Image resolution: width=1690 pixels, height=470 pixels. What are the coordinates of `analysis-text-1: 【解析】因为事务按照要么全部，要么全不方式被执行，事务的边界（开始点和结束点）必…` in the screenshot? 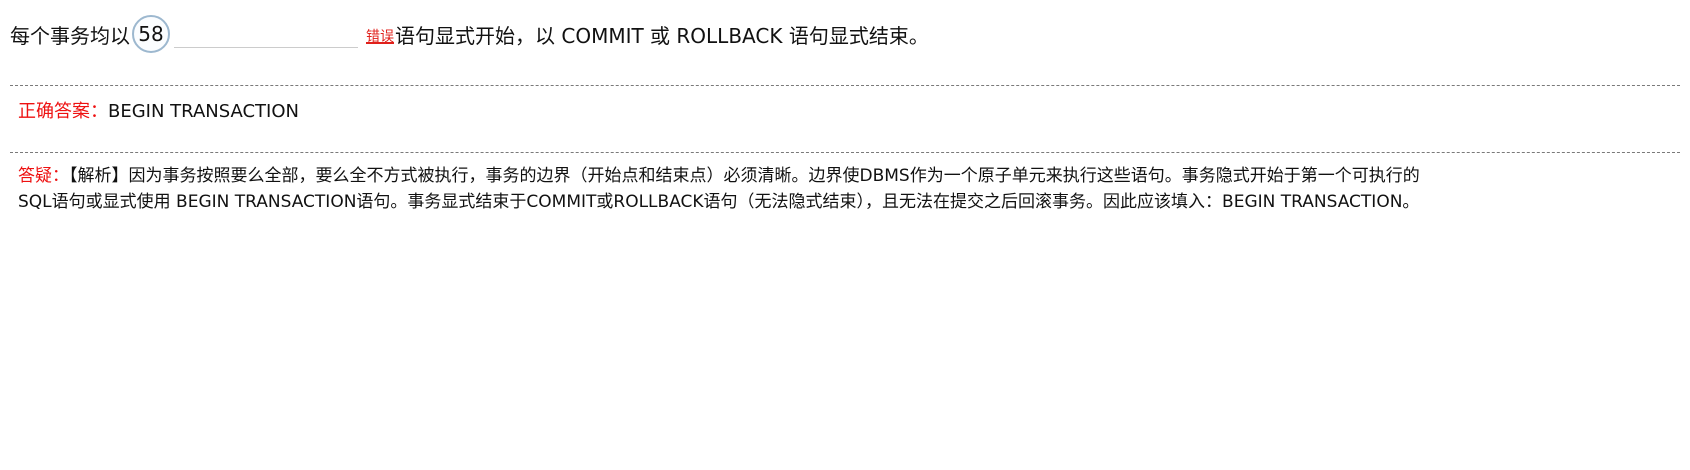 It's located at (744, 176).